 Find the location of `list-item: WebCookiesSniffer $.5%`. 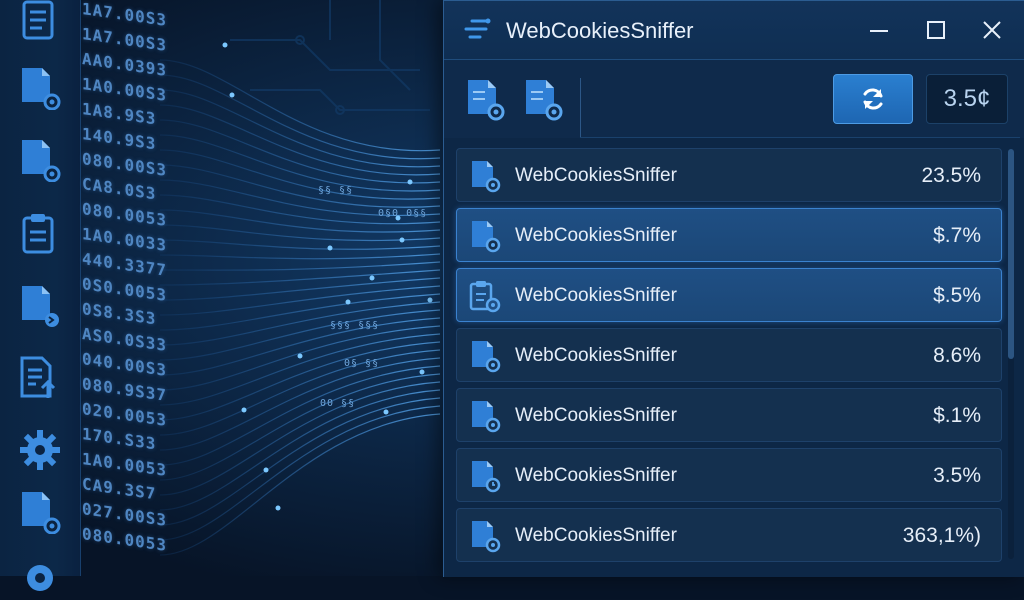

list-item: WebCookiesSniffer $.5% is located at coordinates (729, 295).